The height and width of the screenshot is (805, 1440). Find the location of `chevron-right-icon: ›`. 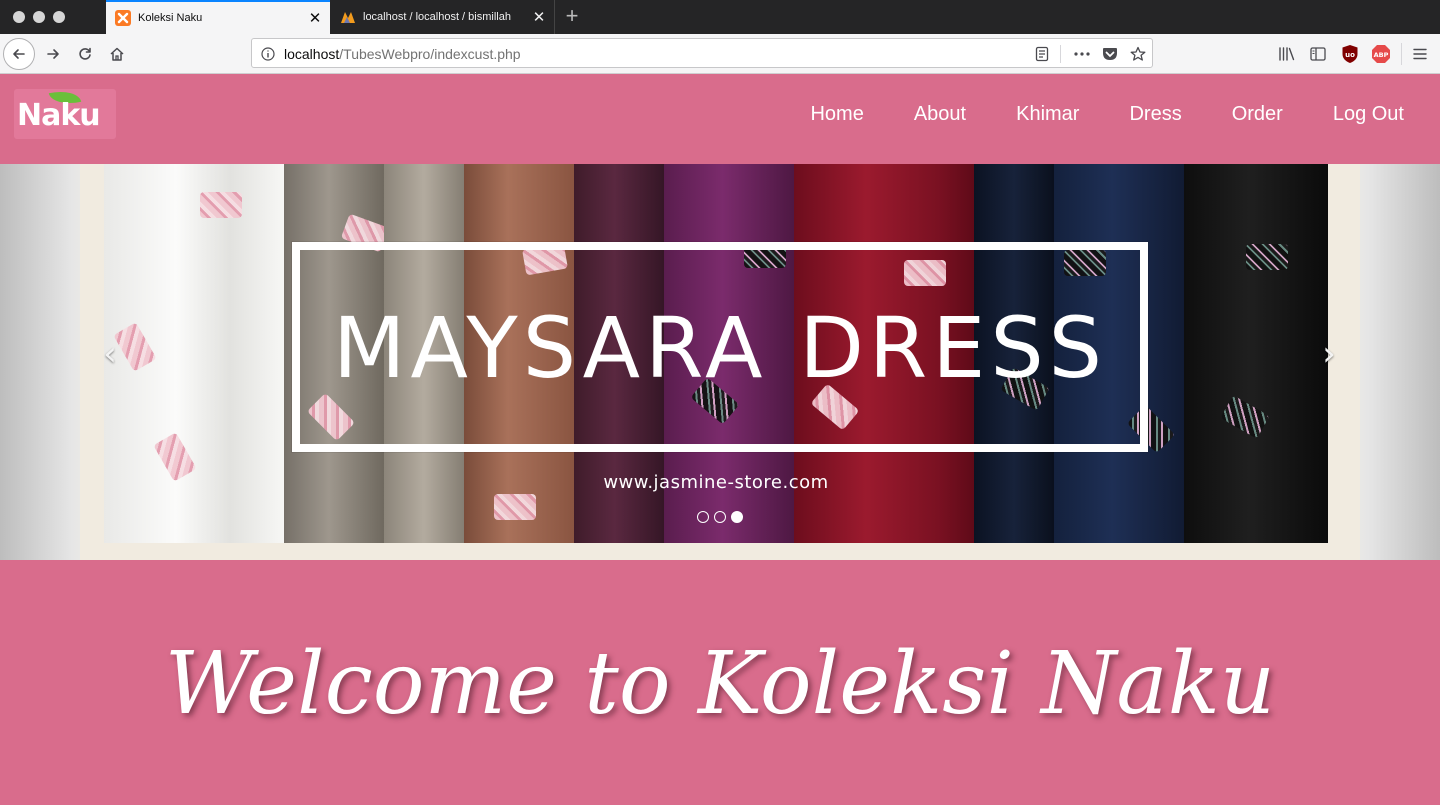

chevron-right-icon: › is located at coordinates (1329, 354).